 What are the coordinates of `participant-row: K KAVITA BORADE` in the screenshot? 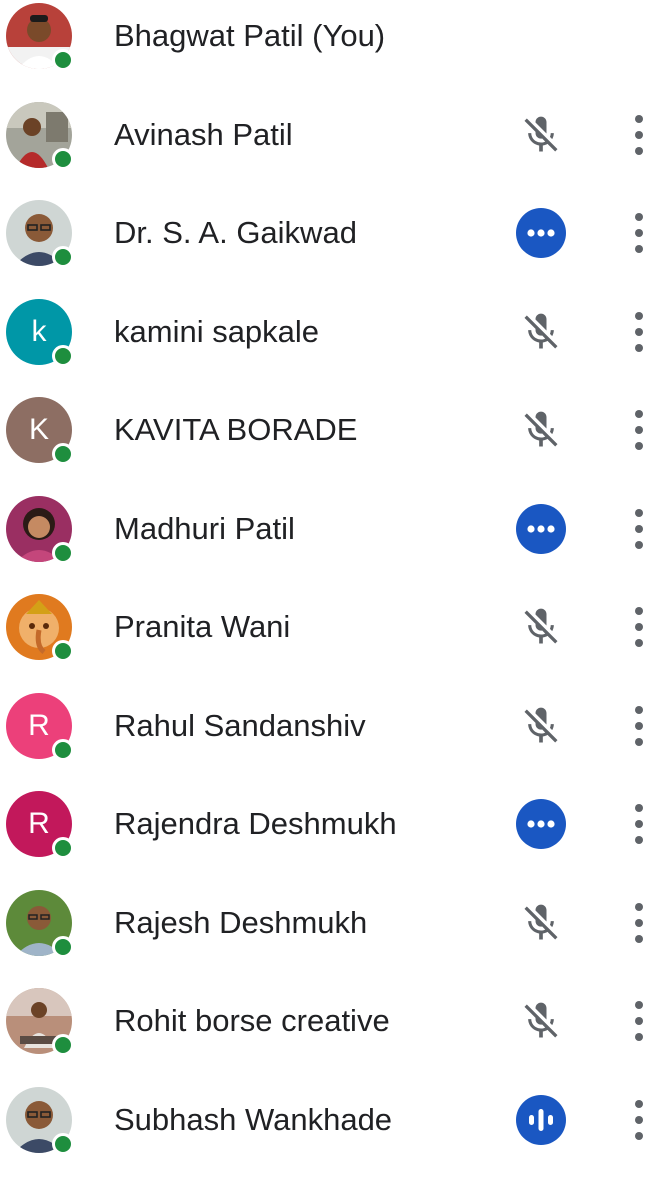 It's located at (323, 446).